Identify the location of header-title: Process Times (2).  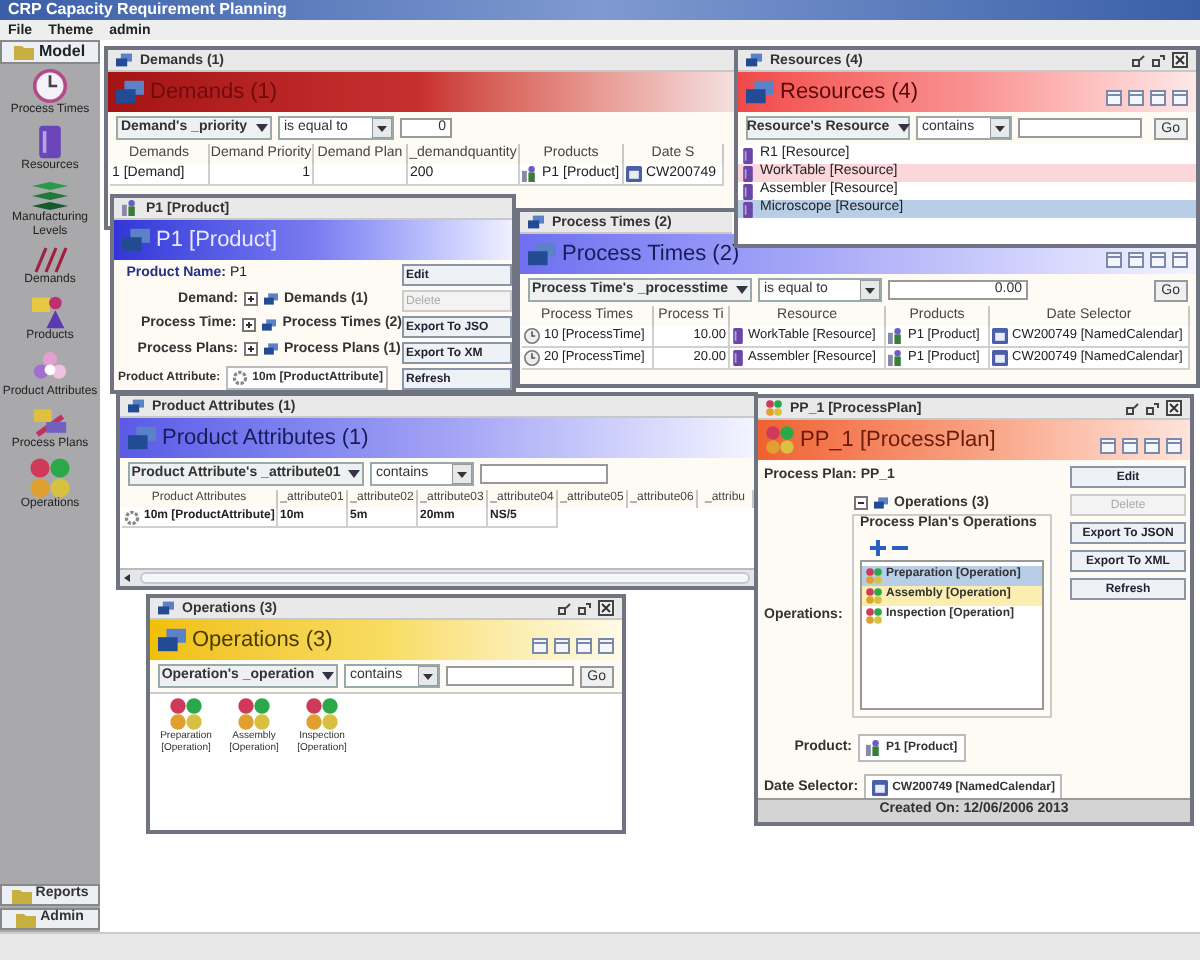
(651, 254).